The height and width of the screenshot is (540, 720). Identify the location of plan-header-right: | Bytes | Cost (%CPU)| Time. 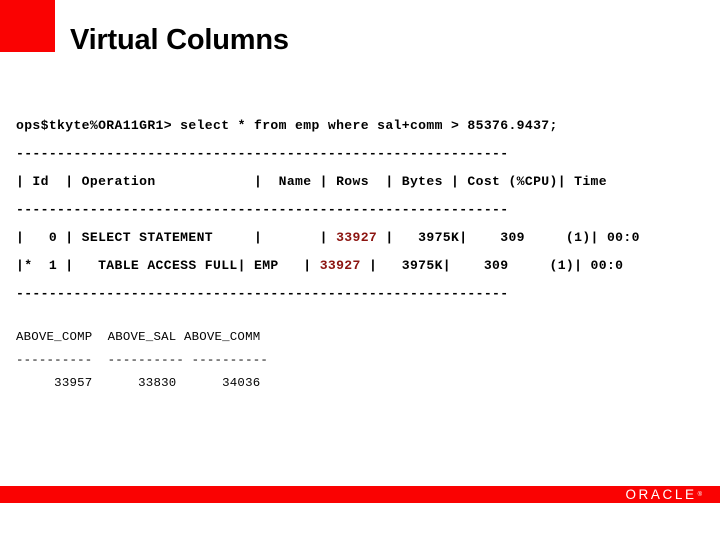
(487, 181).